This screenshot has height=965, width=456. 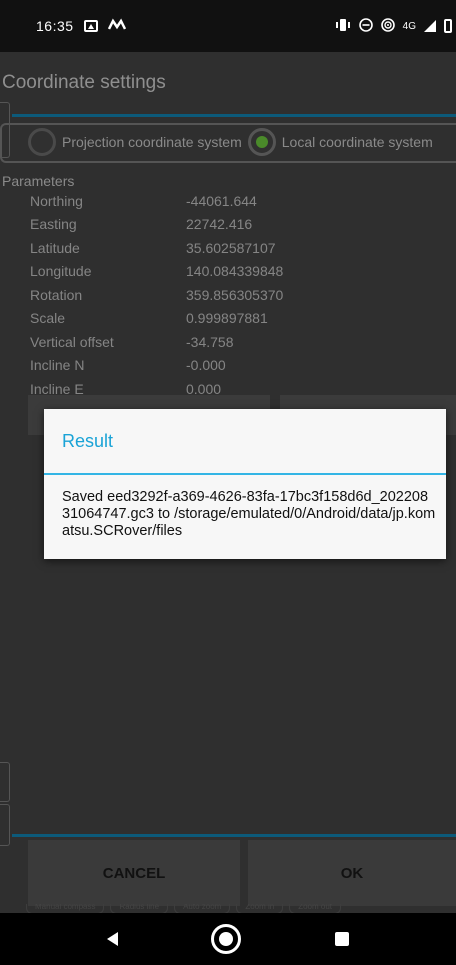 What do you see at coordinates (231, 247) in the screenshot?
I see `param-value: 35.602587107` at bounding box center [231, 247].